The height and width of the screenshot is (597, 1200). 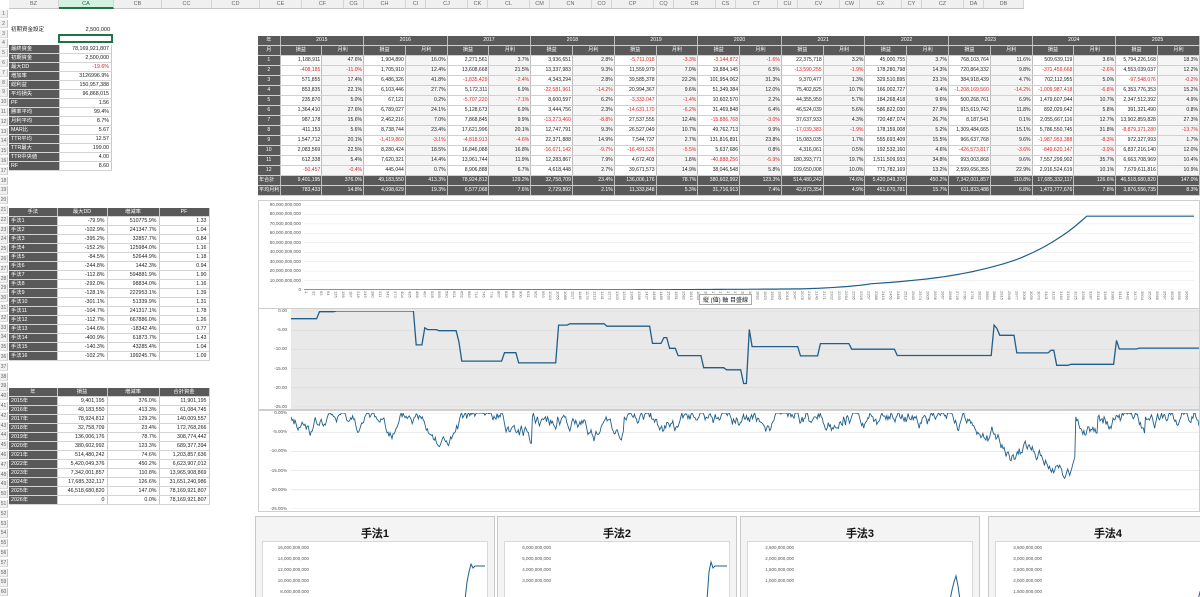 What do you see at coordinates (4, 327) in the screenshot?
I see `row-header: 33` at bounding box center [4, 327].